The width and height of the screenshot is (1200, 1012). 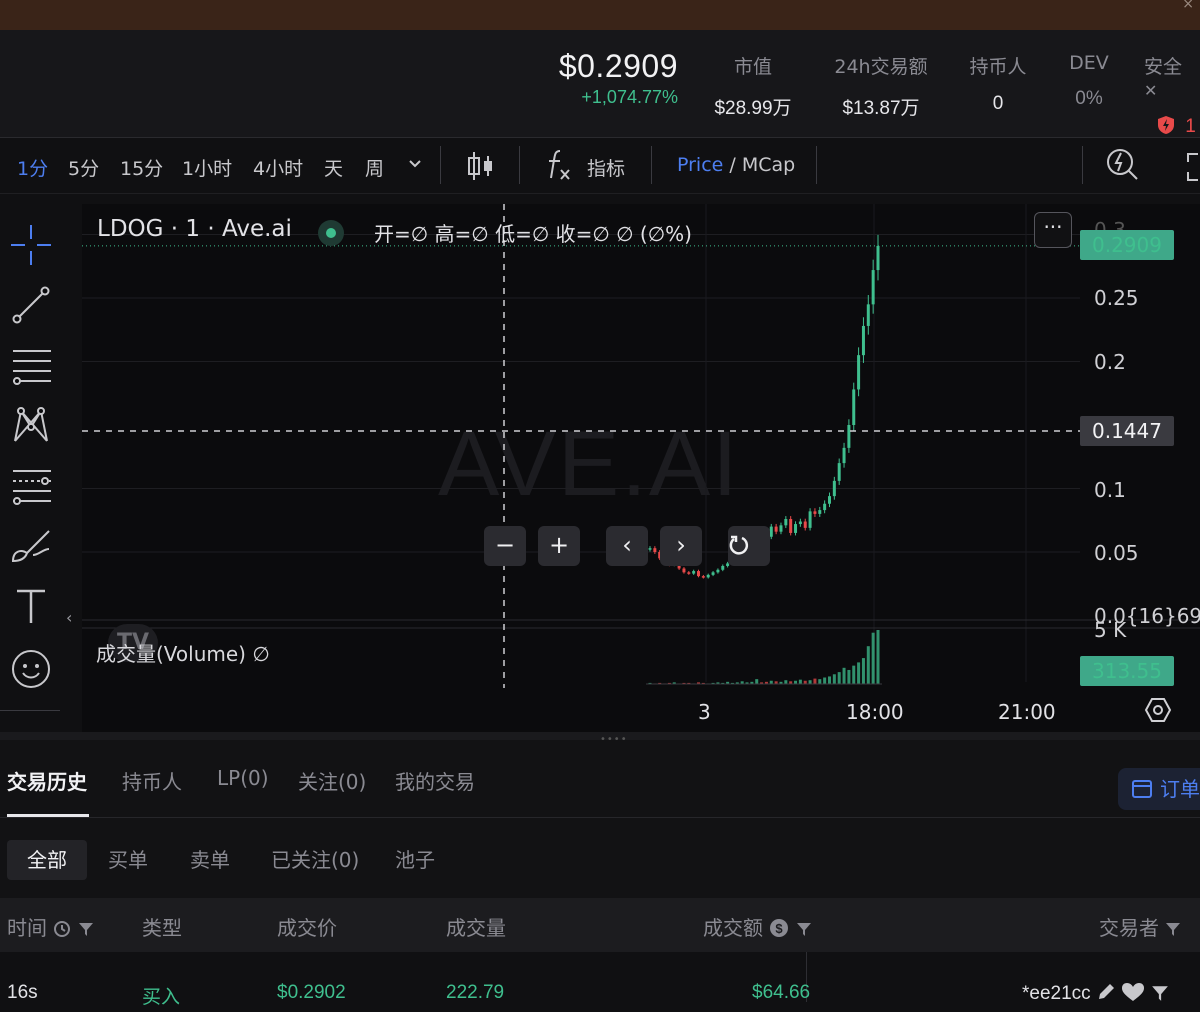 I want to click on text-tool, so click(x=31, y=607).